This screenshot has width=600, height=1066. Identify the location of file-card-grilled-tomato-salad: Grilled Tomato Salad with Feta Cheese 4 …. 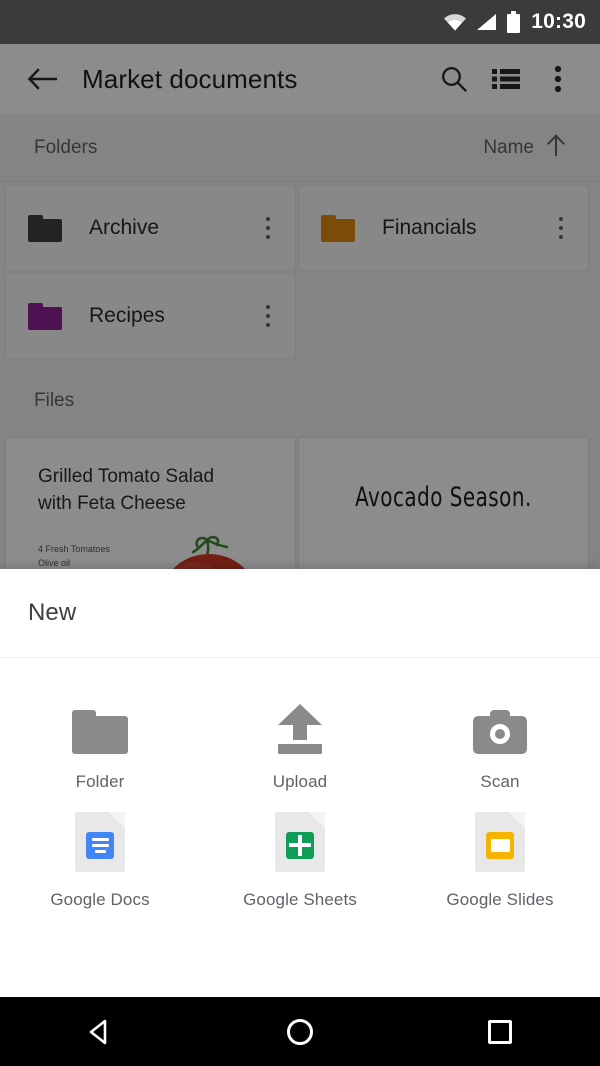
(150, 509).